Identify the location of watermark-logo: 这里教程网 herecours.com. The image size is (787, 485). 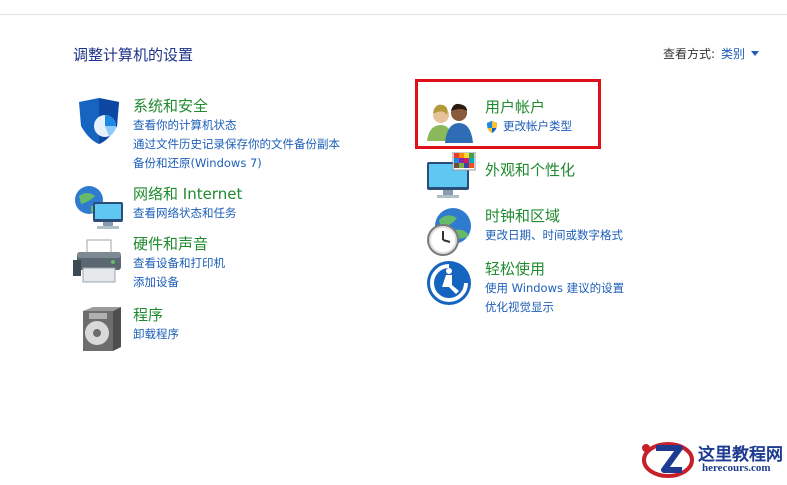
(713, 459).